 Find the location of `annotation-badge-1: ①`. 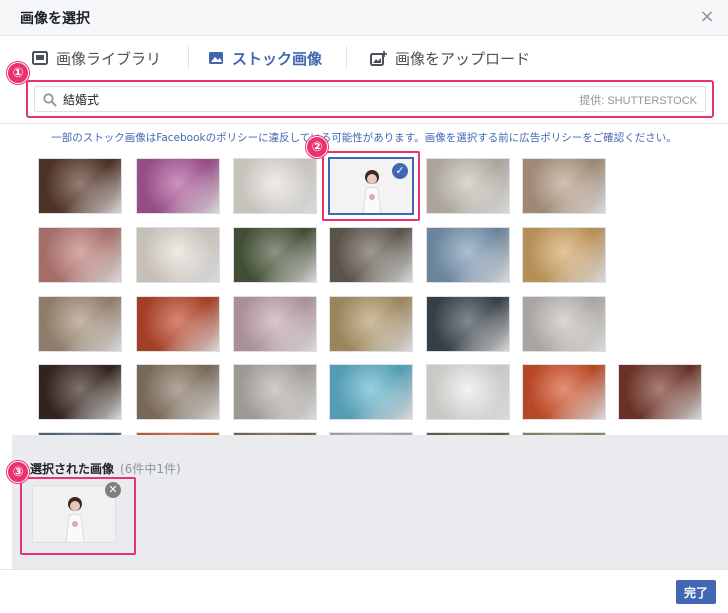

annotation-badge-1: ① is located at coordinates (18, 73).